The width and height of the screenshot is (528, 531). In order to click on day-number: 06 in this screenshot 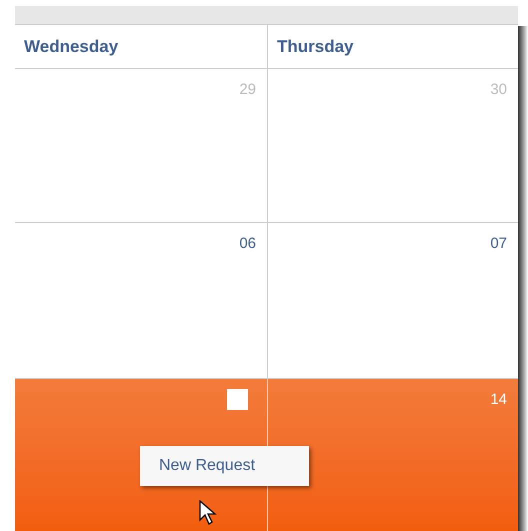, I will do `click(247, 244)`.